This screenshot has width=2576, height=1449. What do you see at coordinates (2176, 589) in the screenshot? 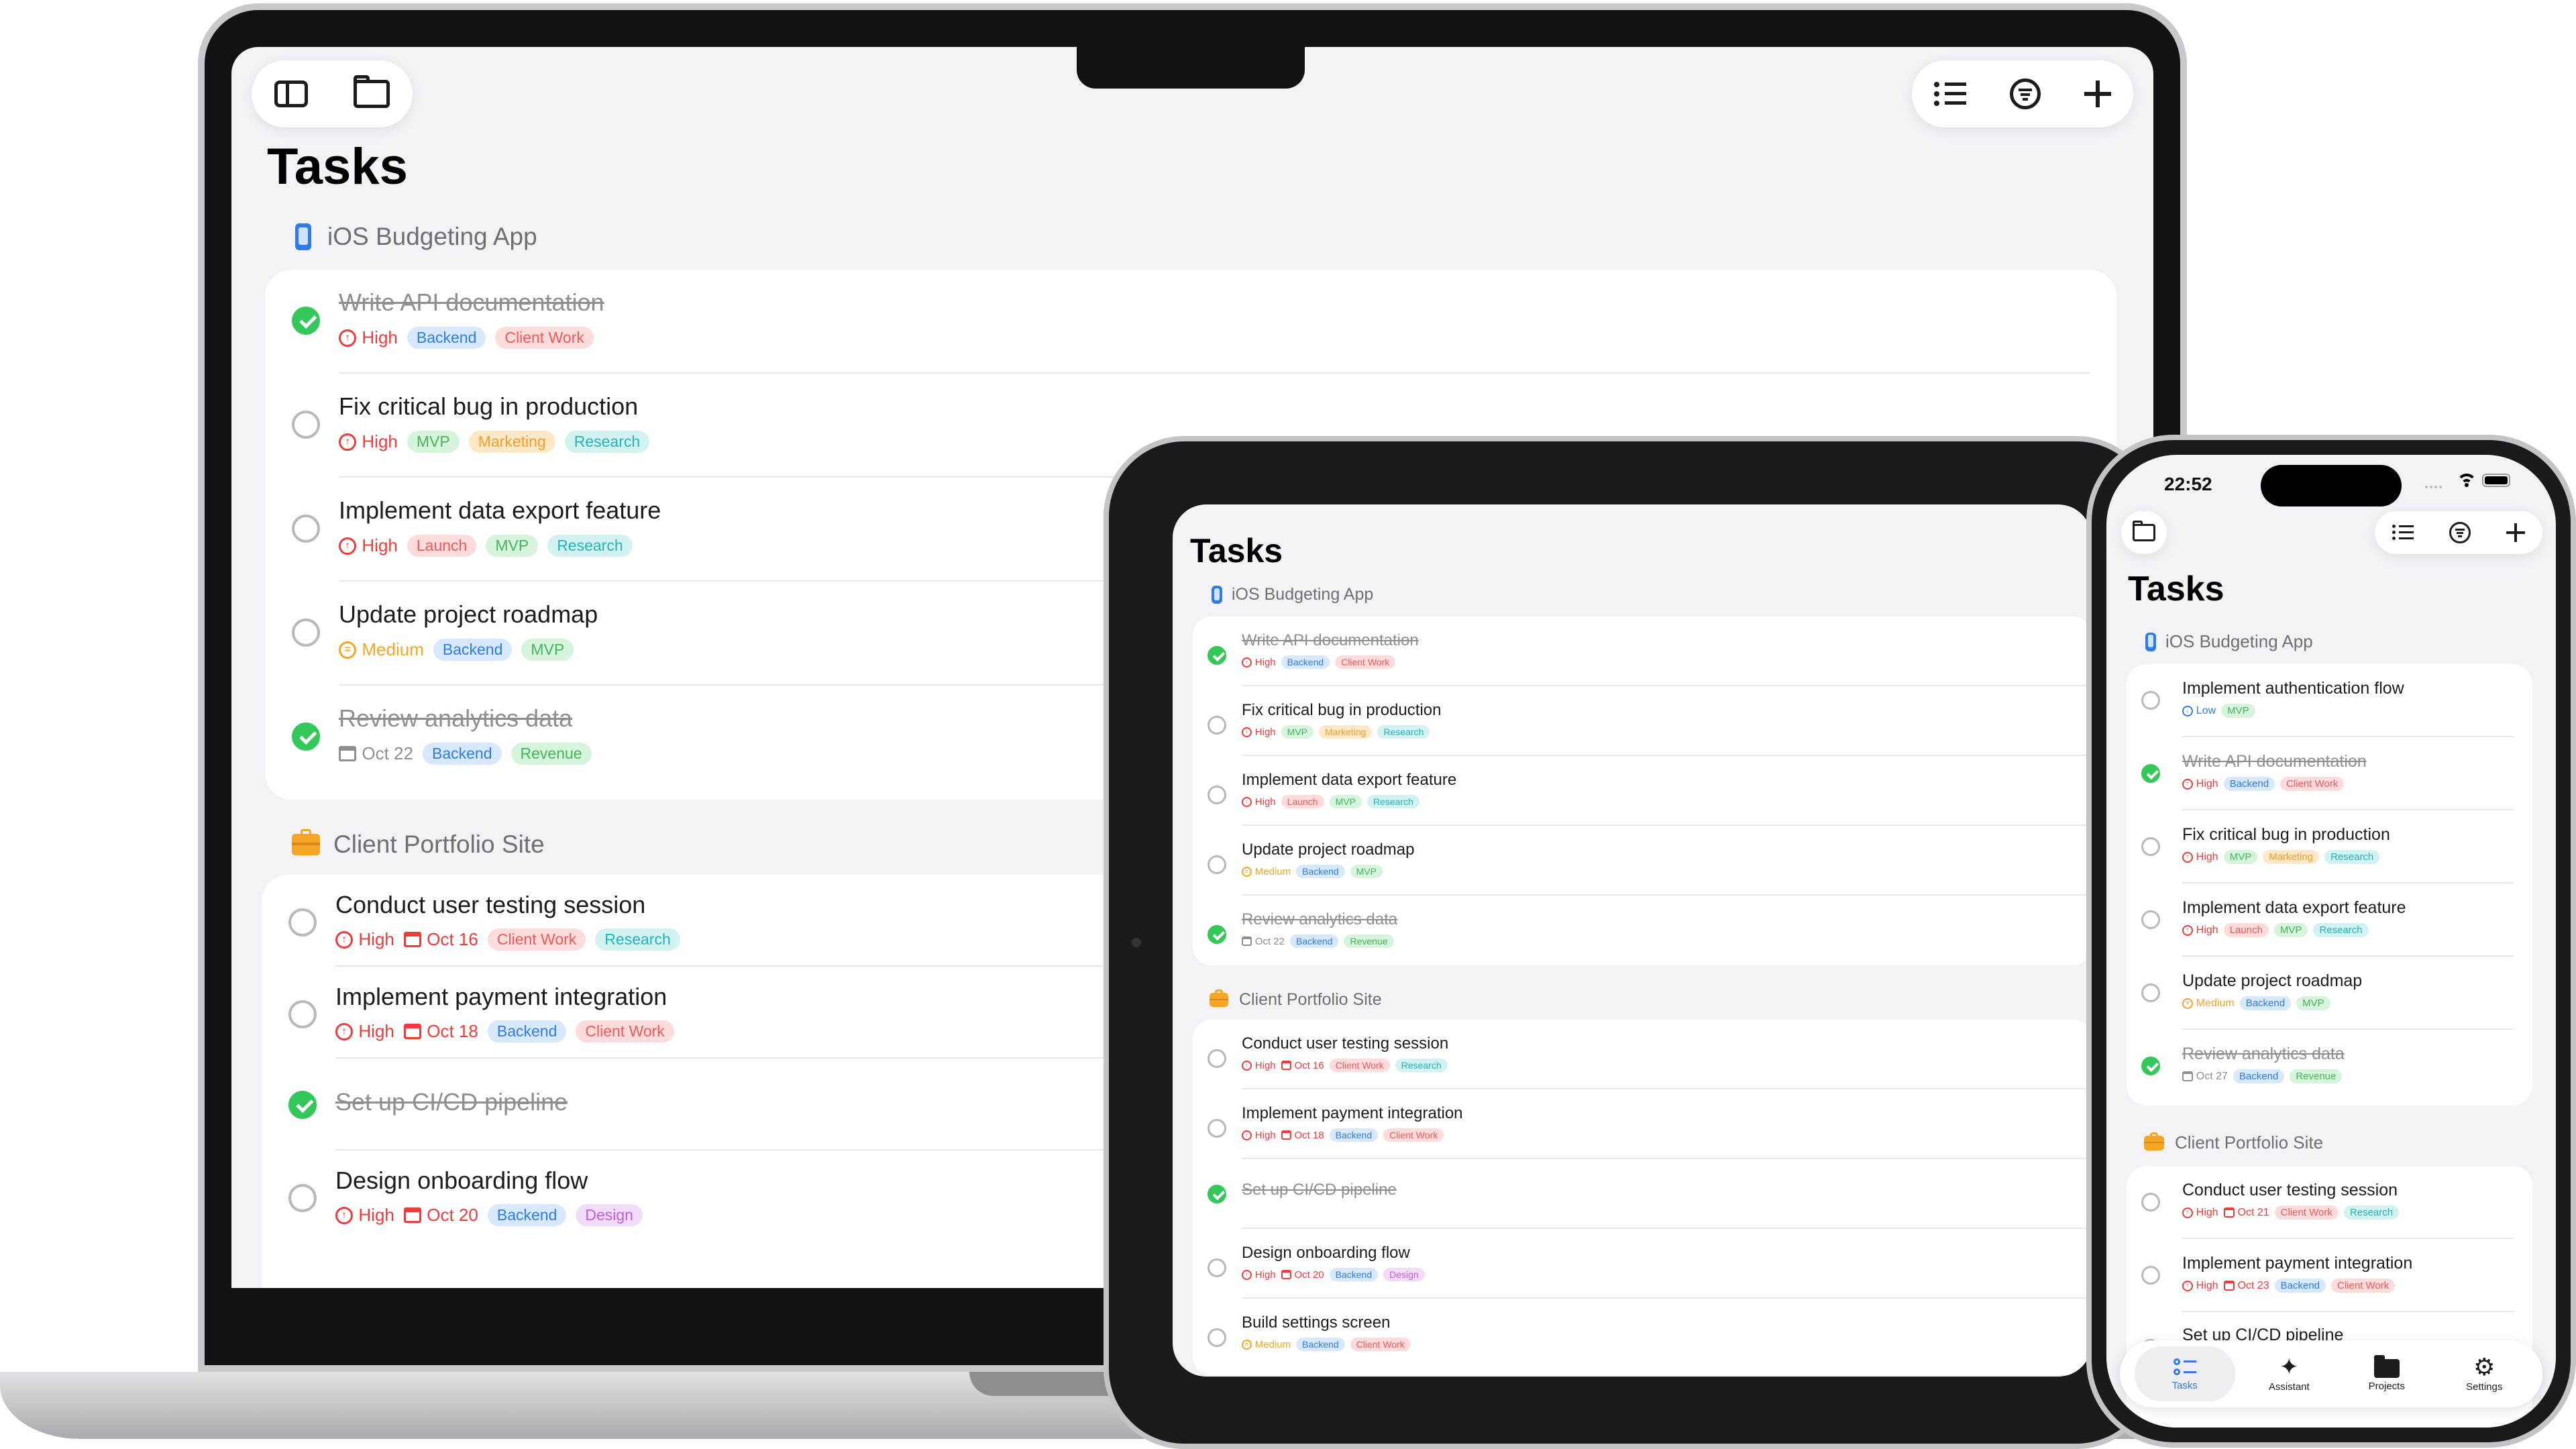
I see `page-title: Tasks` at bounding box center [2176, 589].